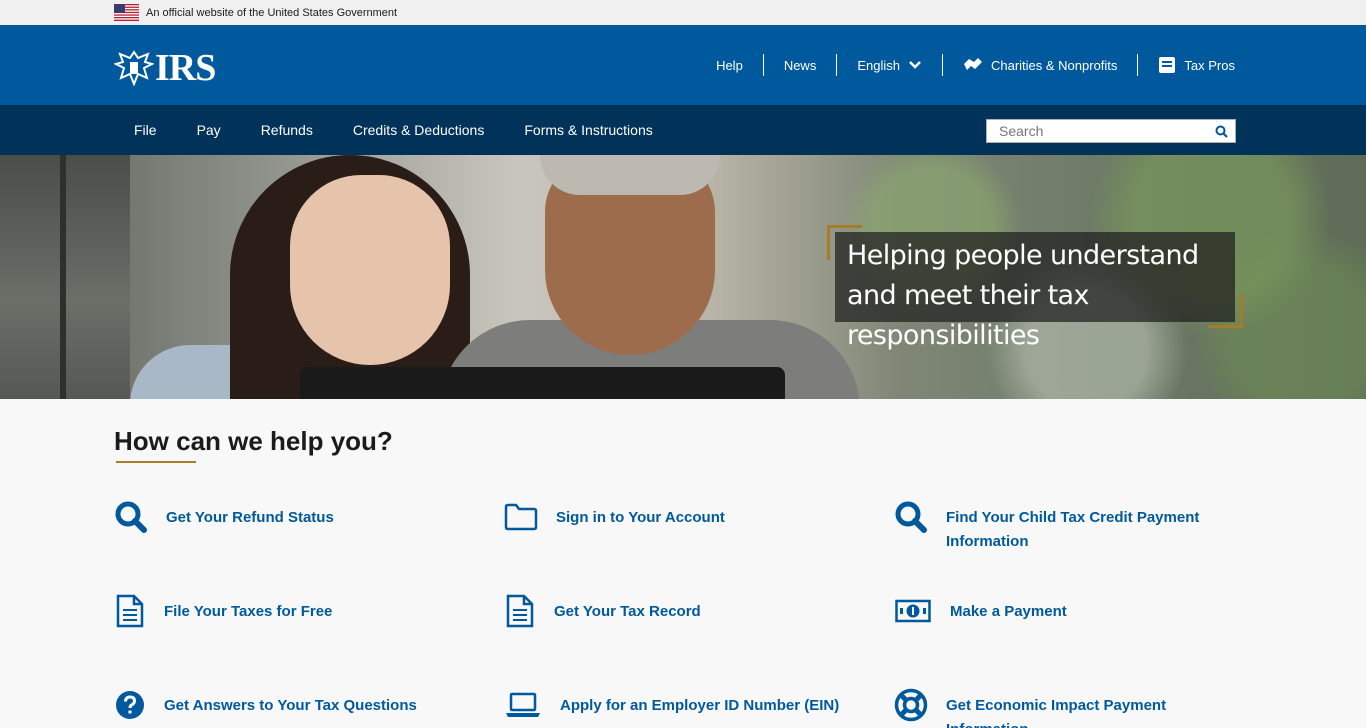  I want to click on nav-refunds: Refunds, so click(287, 130).